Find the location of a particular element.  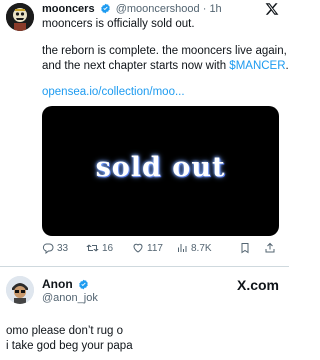

xcom-brand: X.com is located at coordinates (257, 285).